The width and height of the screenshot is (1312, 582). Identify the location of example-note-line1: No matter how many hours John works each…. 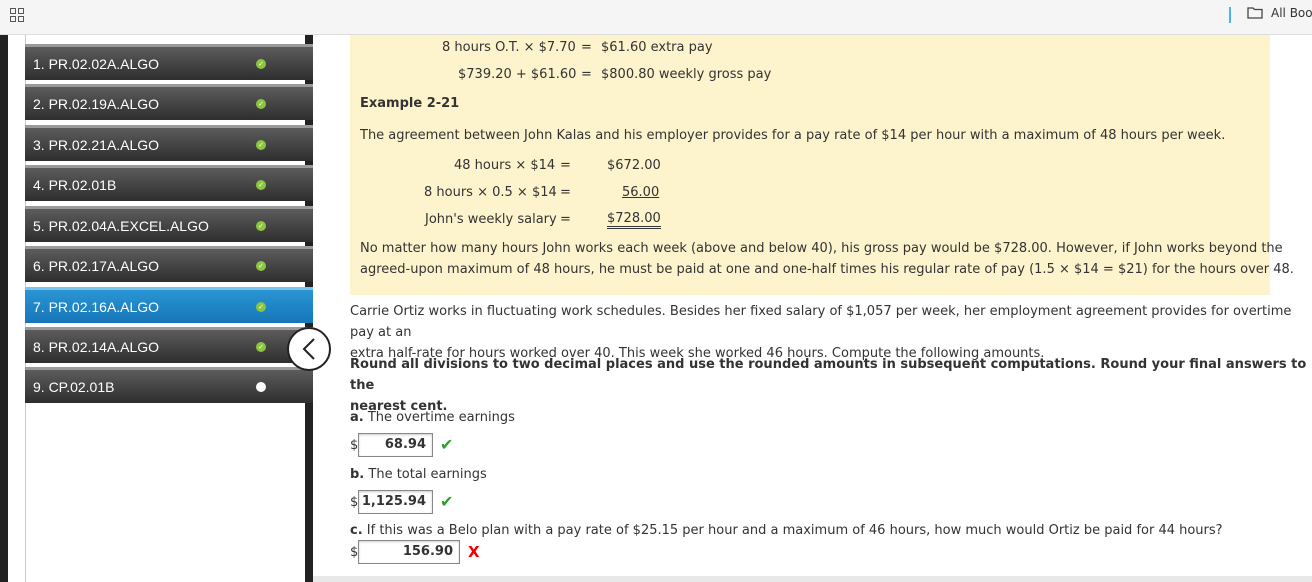
(821, 248).